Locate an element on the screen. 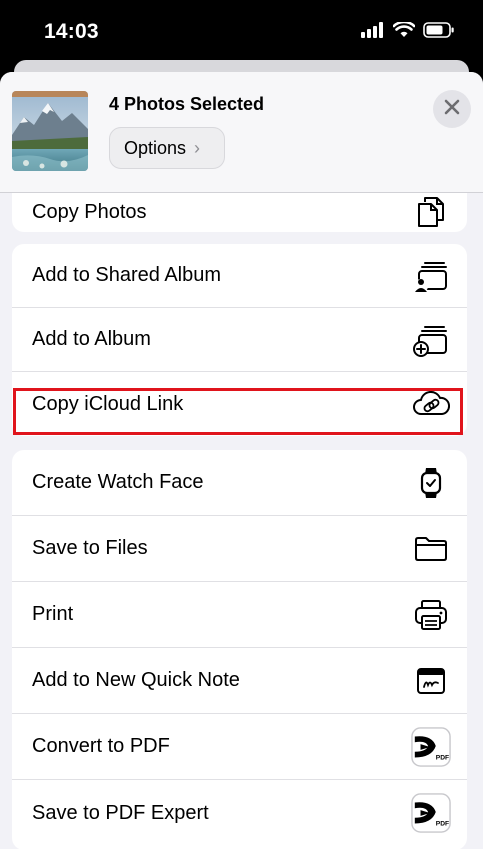 This screenshot has height=849, width=483. action-add-to-album: Add to Album is located at coordinates (239, 340).